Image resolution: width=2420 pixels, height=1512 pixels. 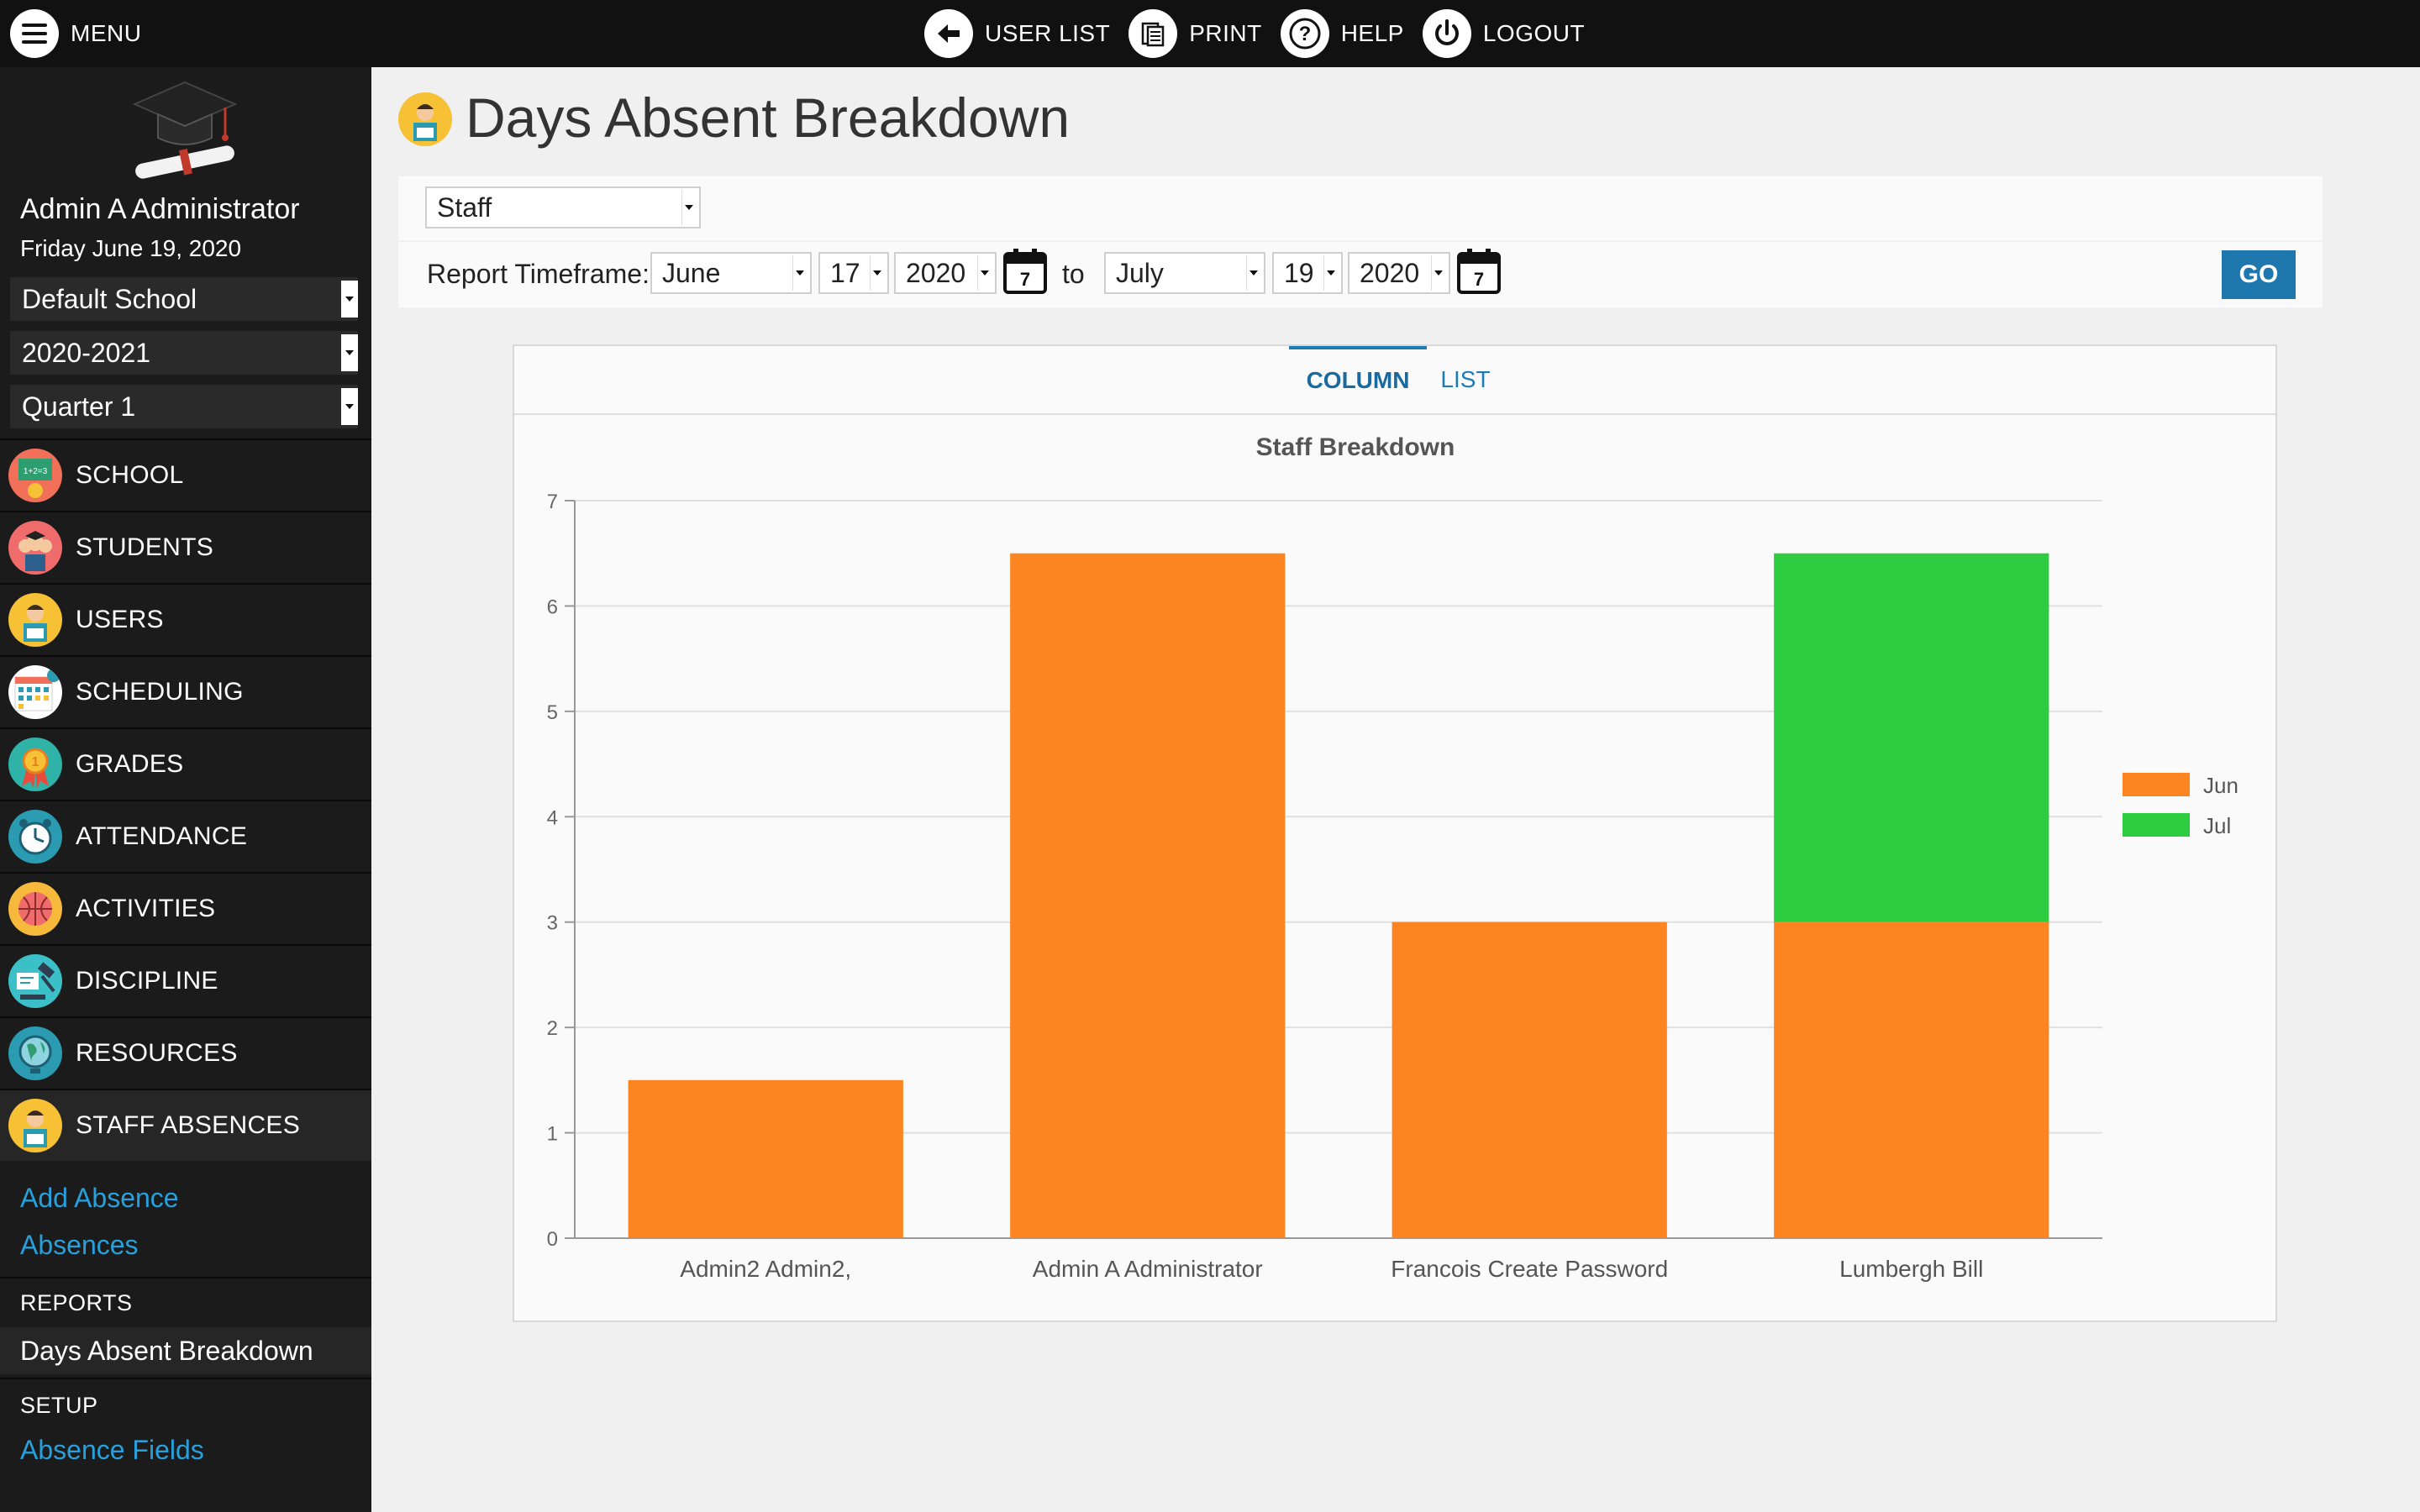 I want to click on to-day-select: 19, so click(x=1307, y=273).